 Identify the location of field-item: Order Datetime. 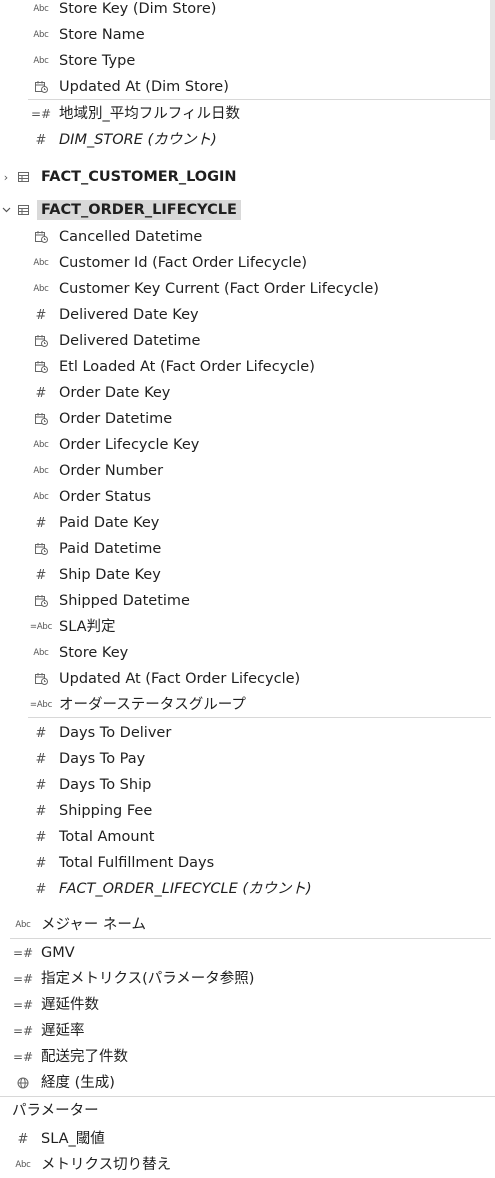
(247, 419).